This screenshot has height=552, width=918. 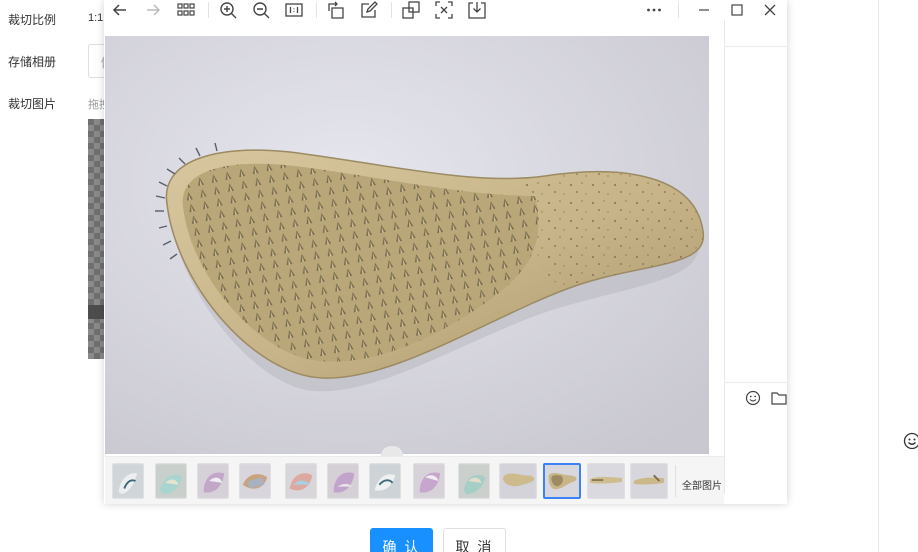 I want to click on copy-icon, so click(x=411, y=10).